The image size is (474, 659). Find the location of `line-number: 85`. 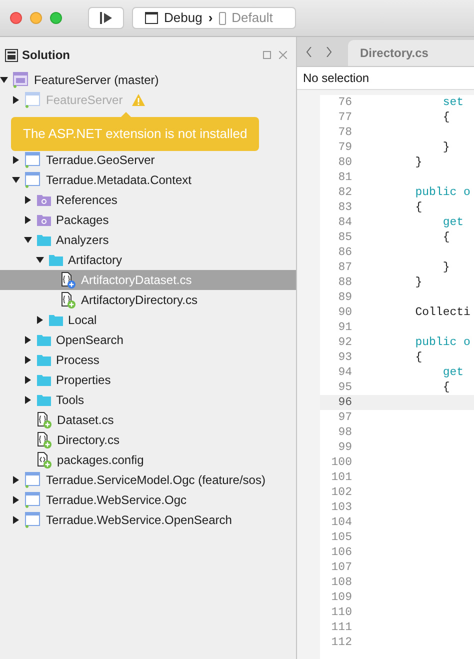

line-number: 85 is located at coordinates (344, 237).